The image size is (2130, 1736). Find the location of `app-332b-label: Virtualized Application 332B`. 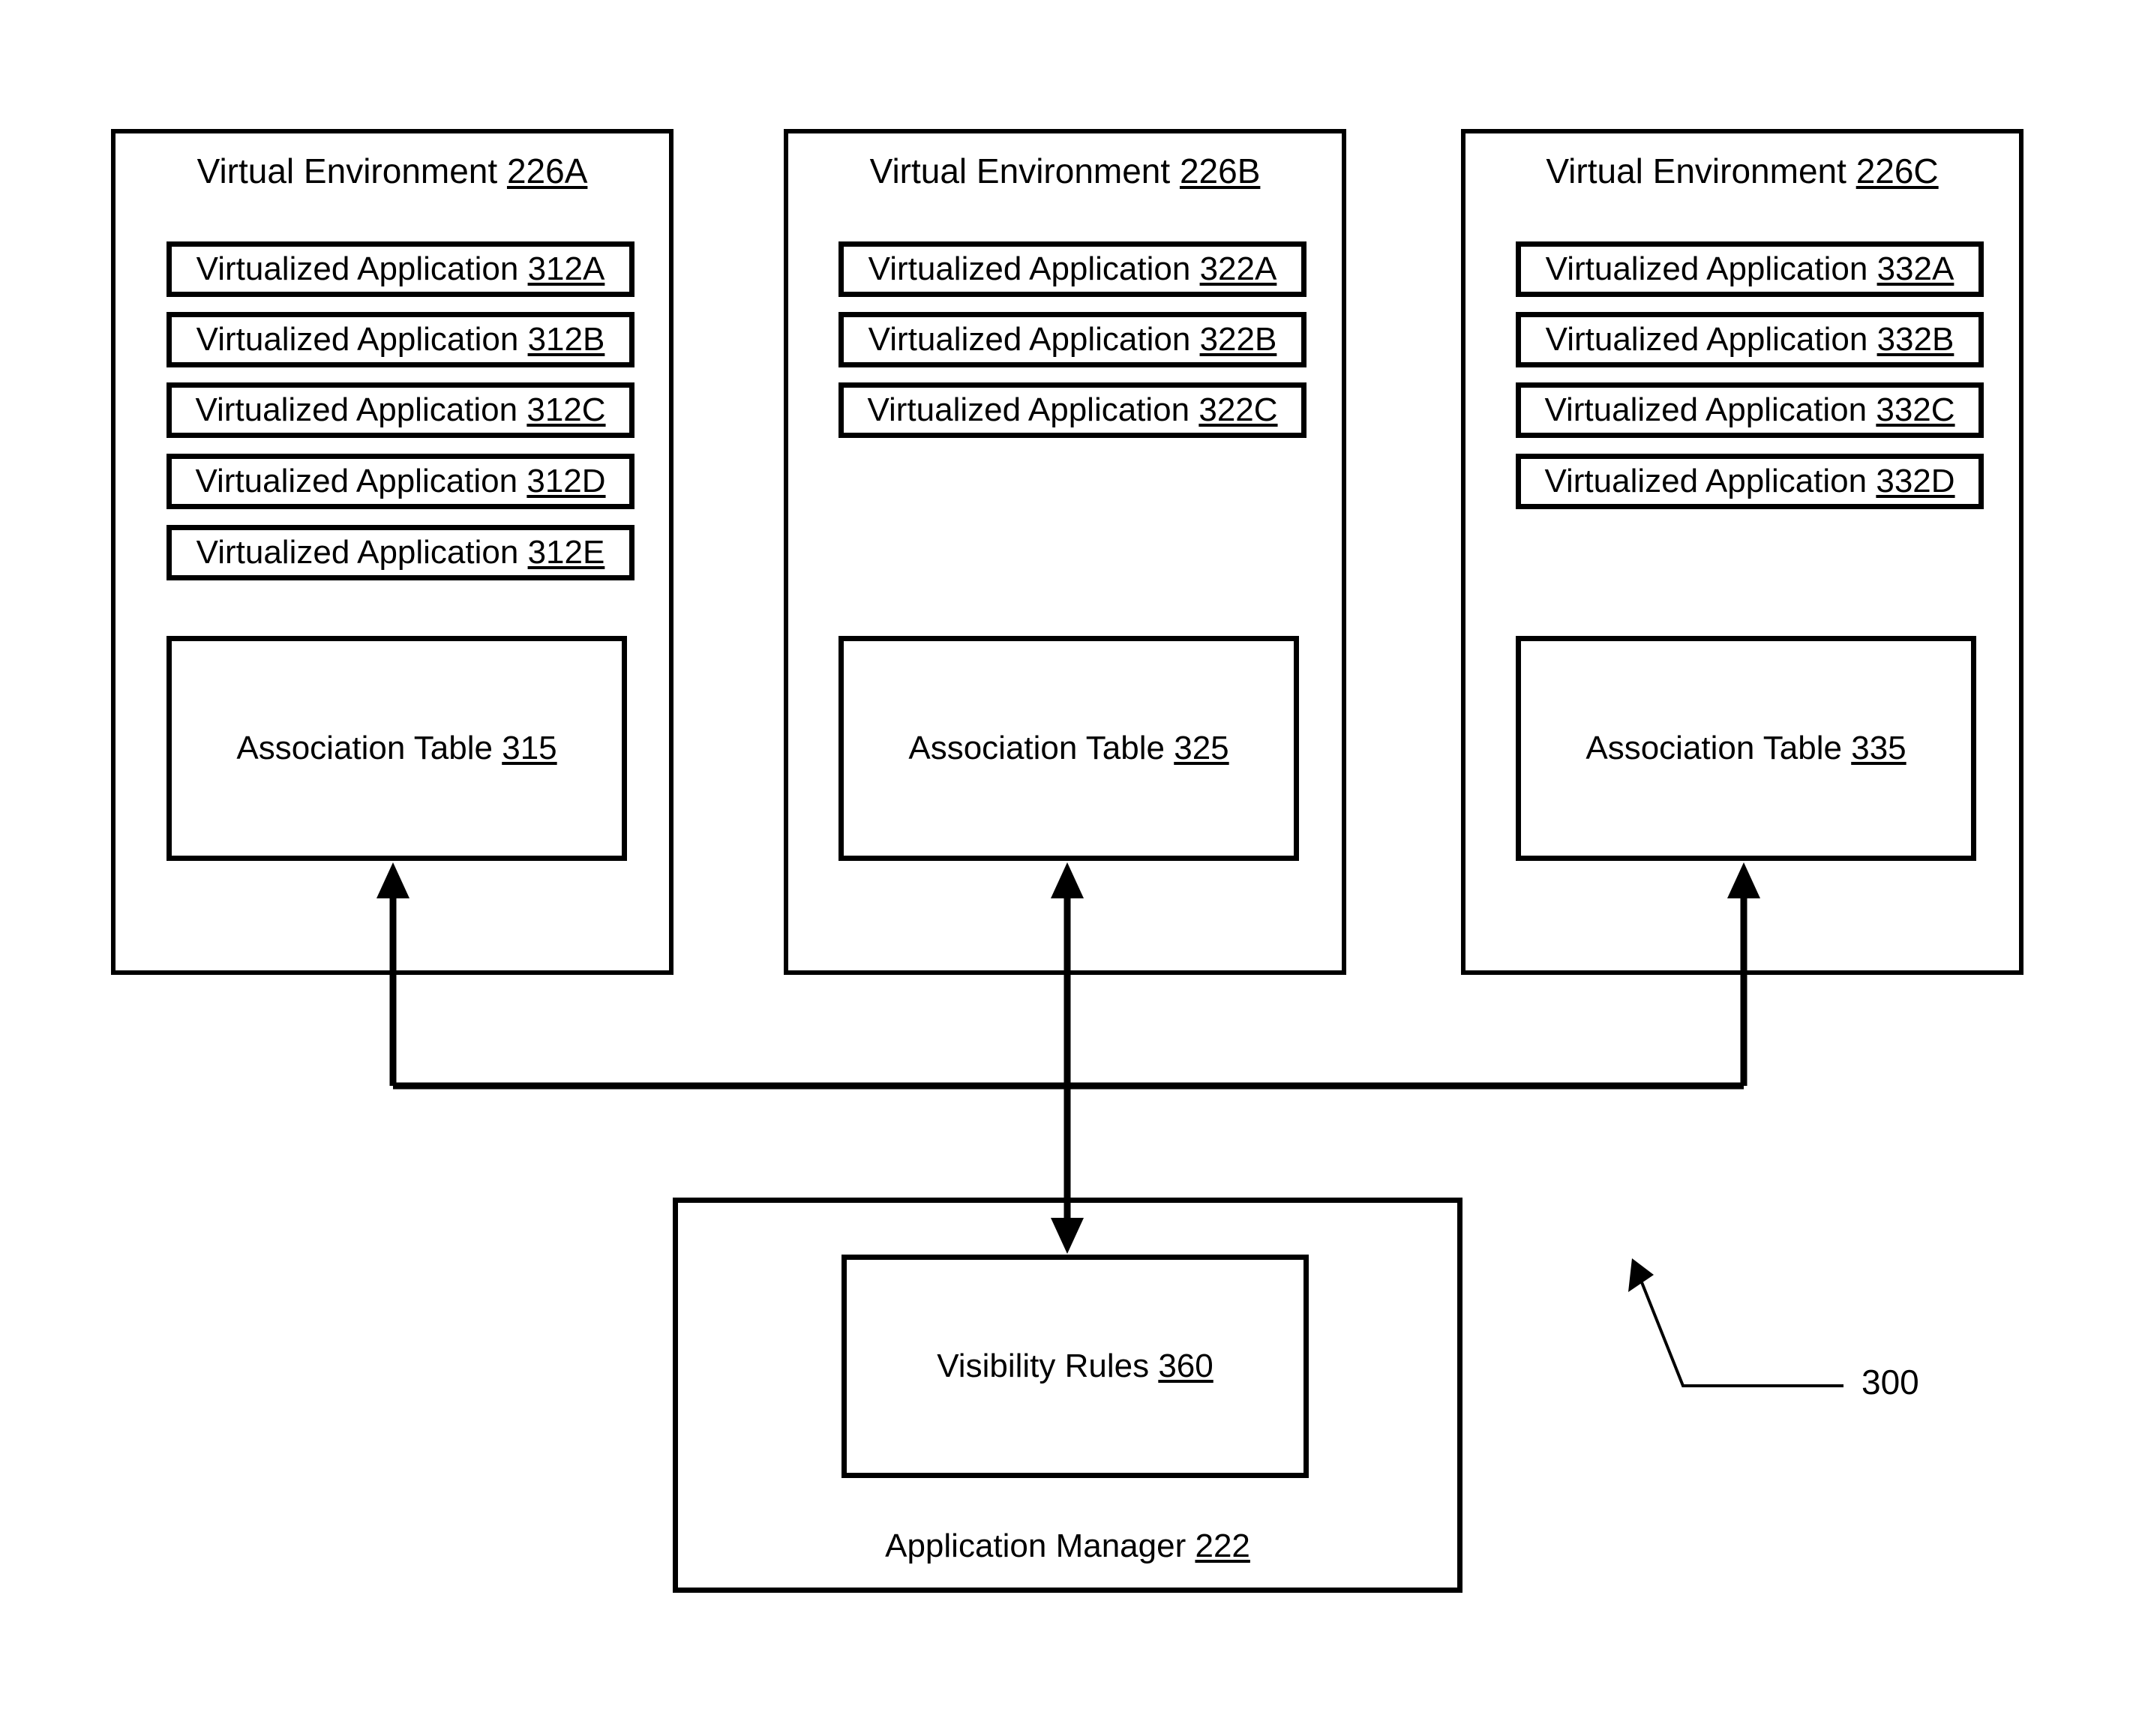

app-332b-label: Virtualized Application 332B is located at coordinates (1749, 339).